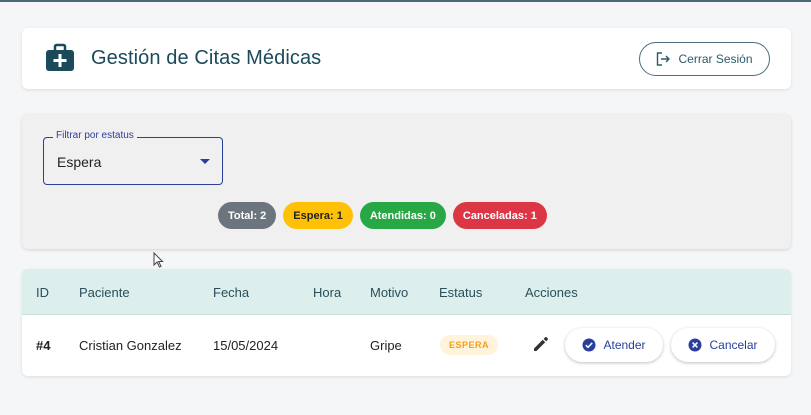  I want to click on top-border, so click(405, 1).